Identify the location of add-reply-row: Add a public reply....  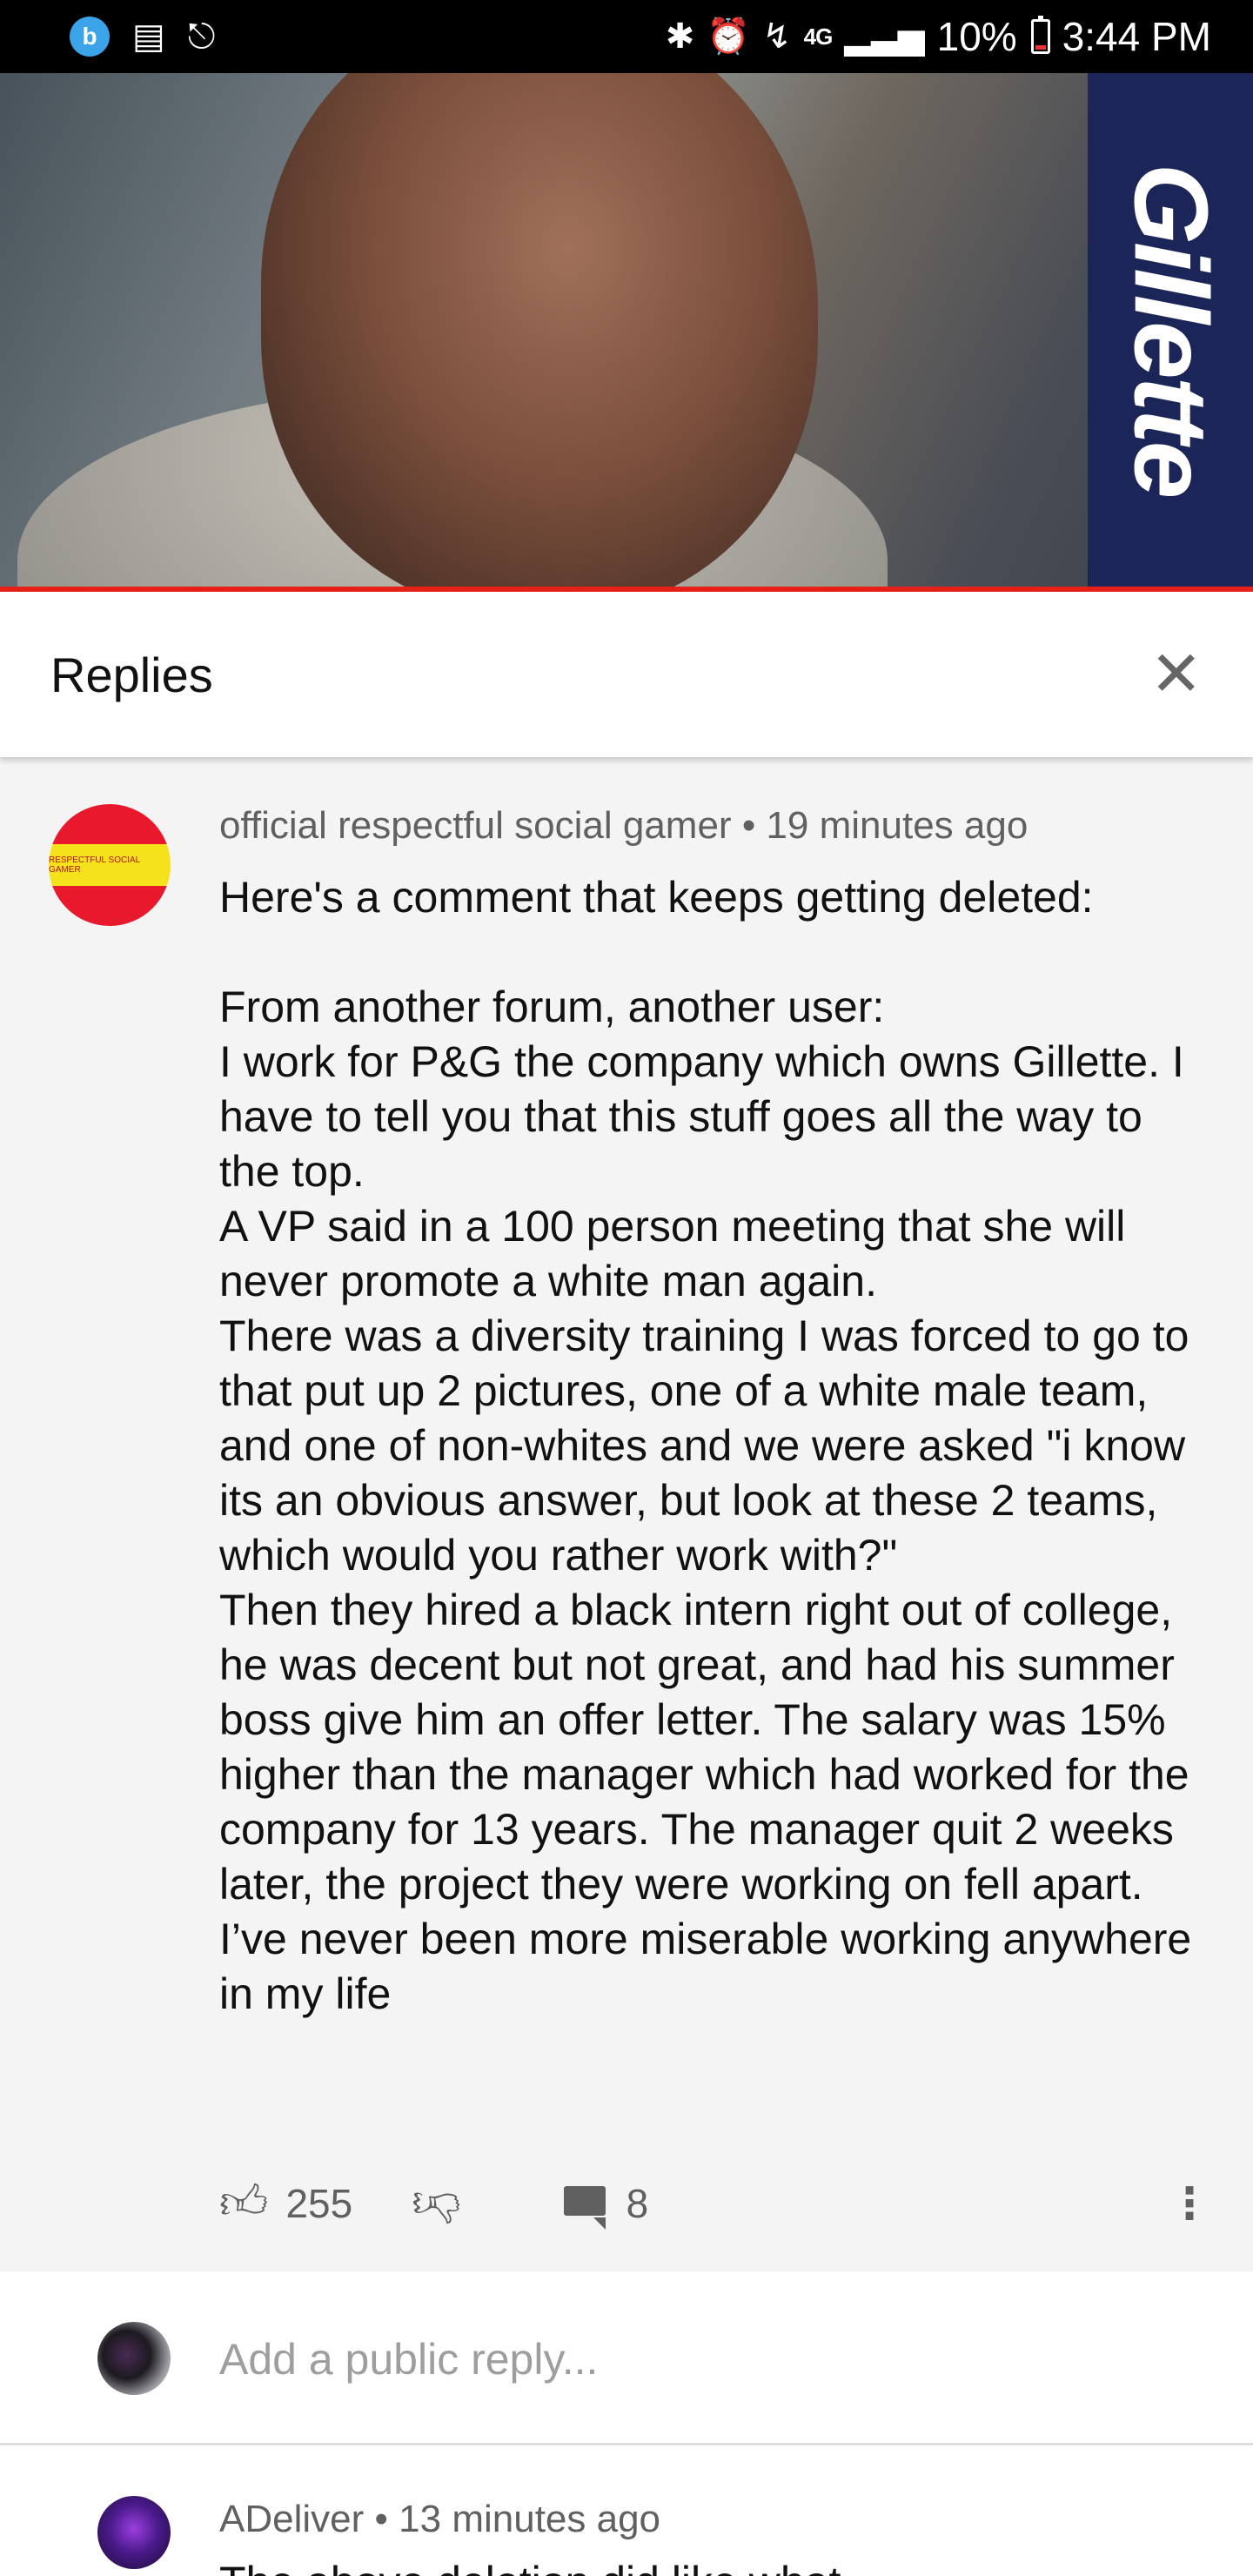
(626, 2358).